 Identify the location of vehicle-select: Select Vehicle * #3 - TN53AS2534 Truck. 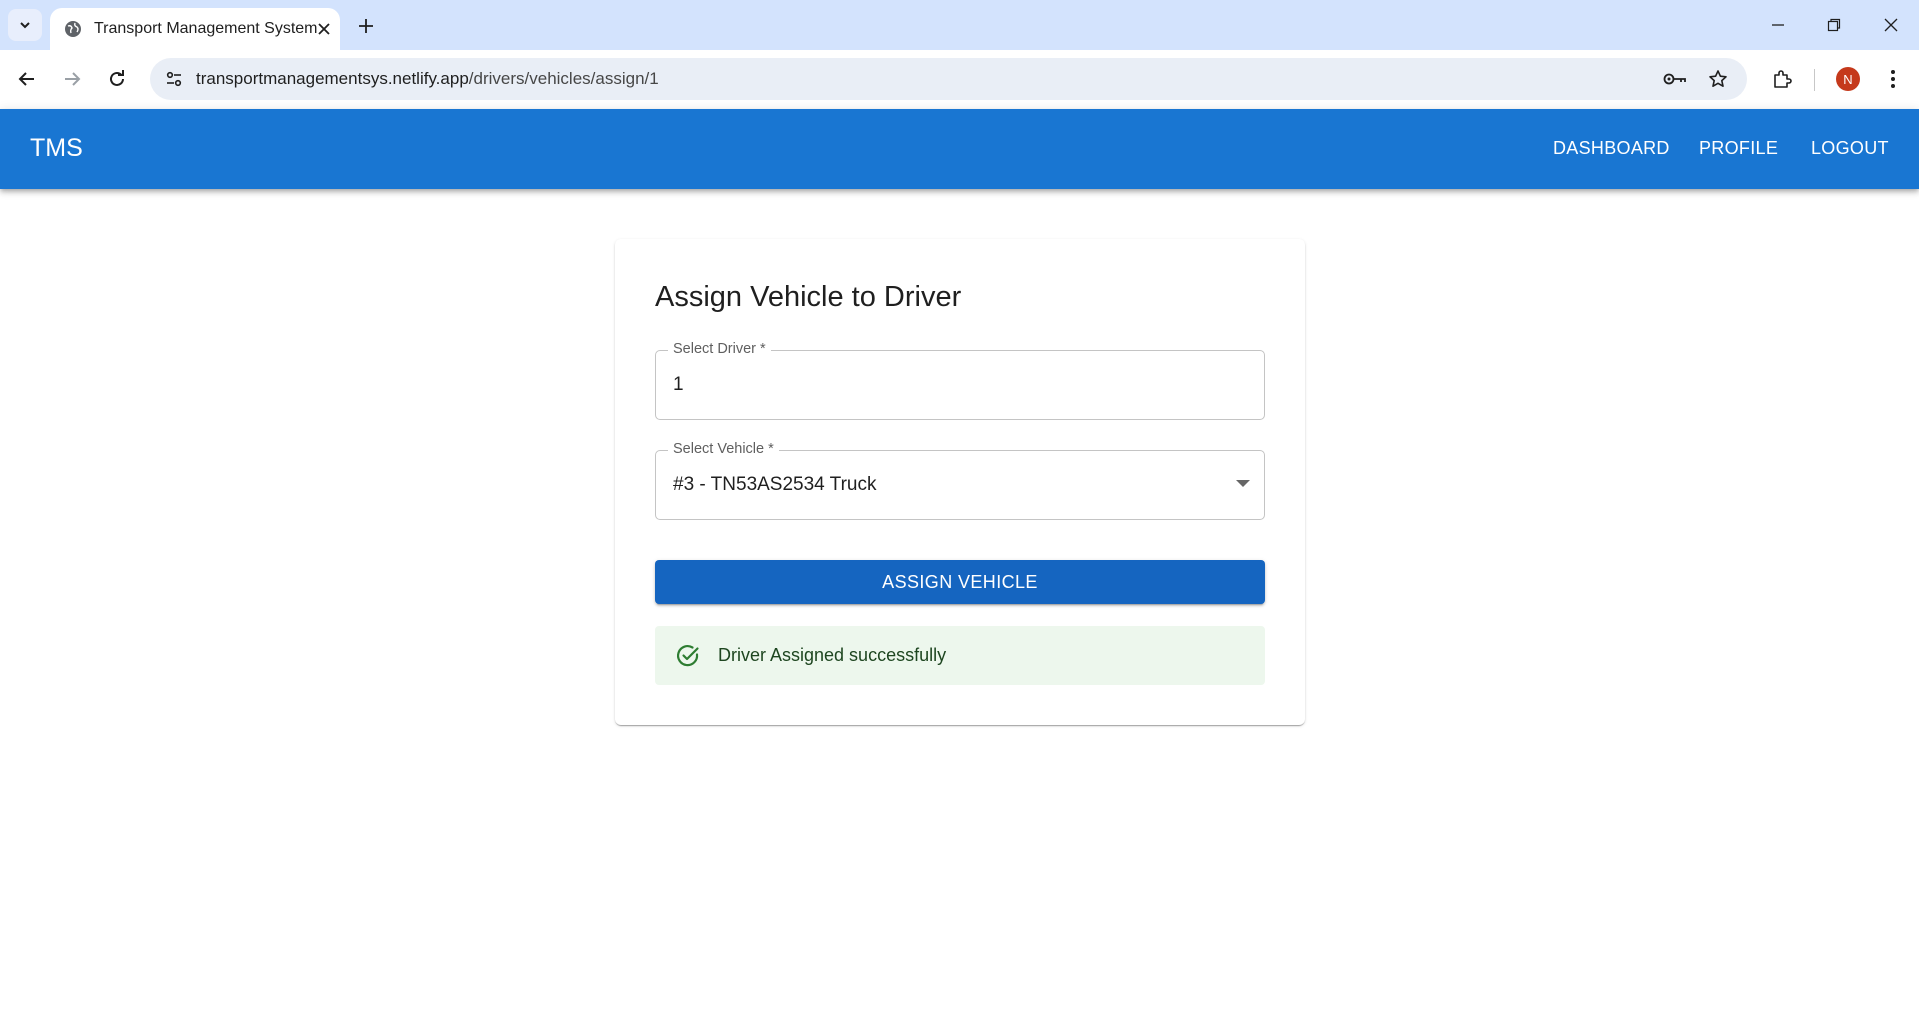
(960, 480).